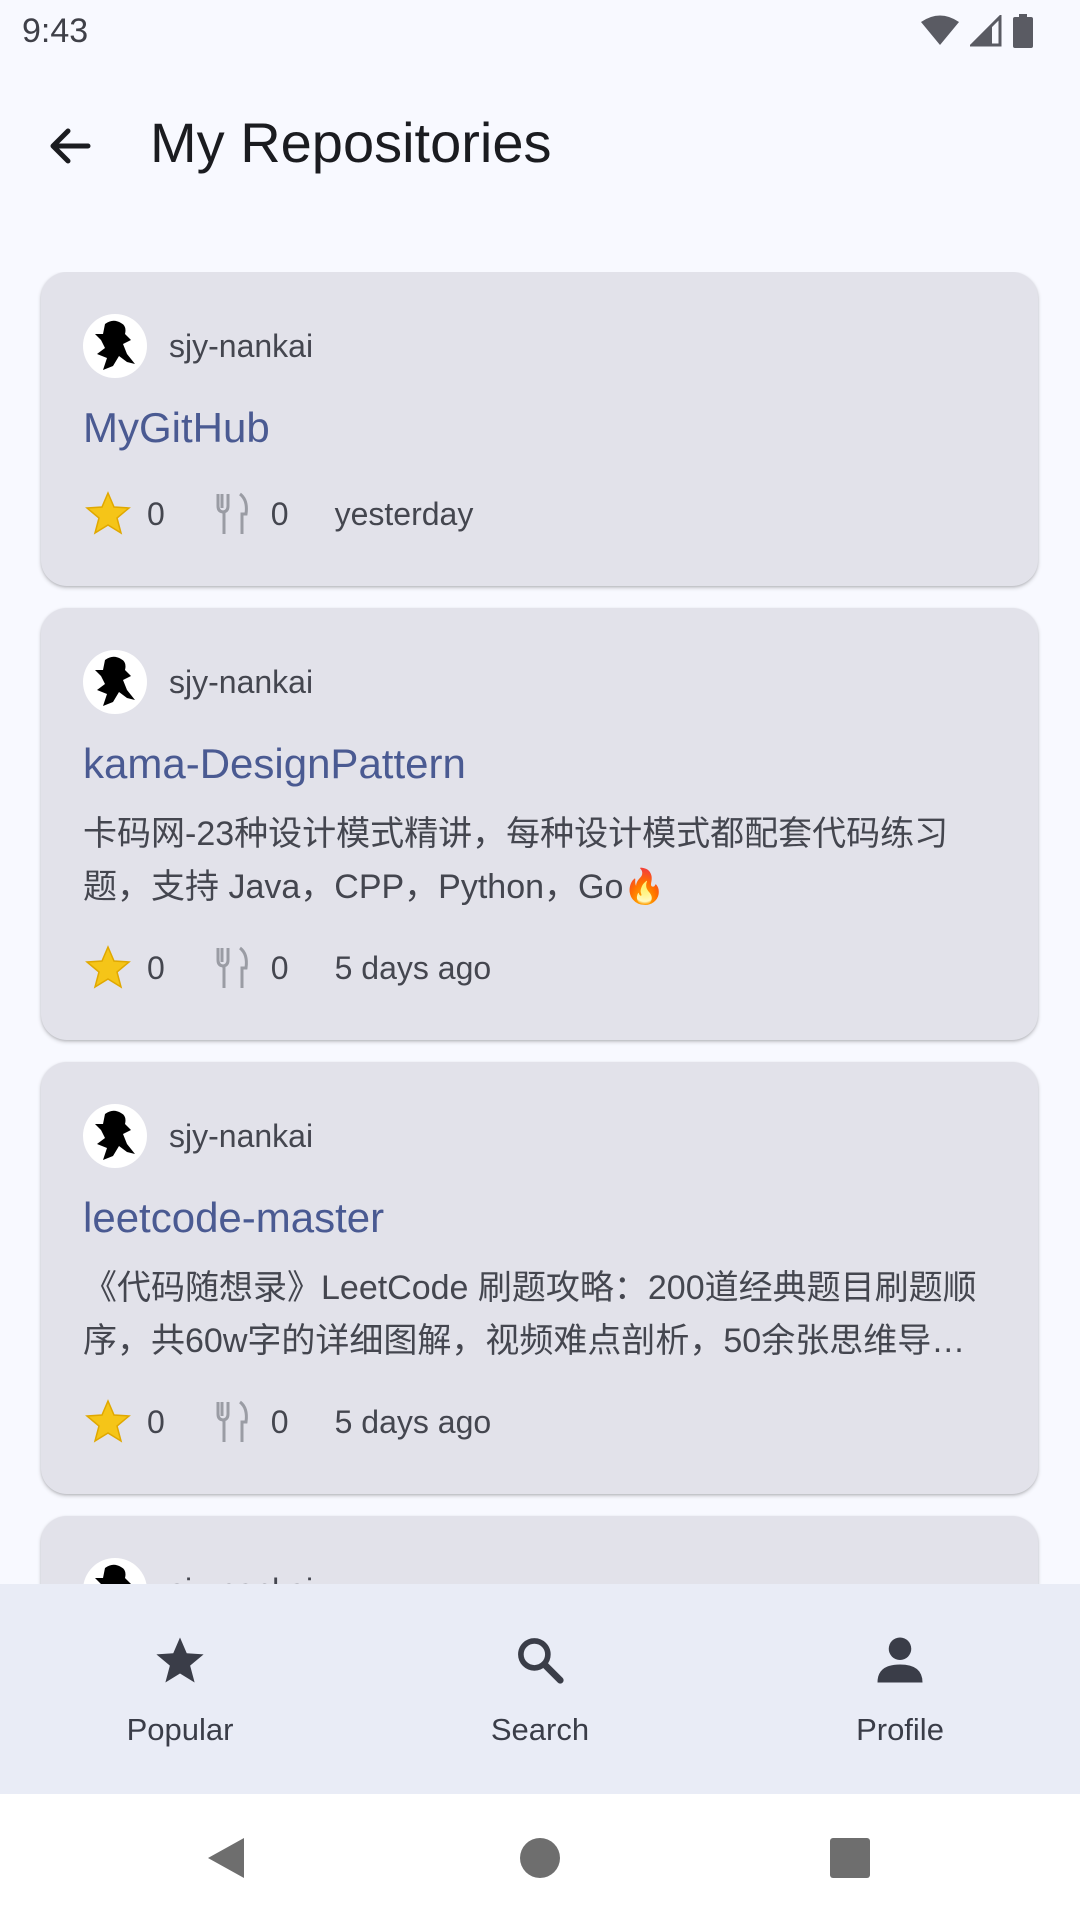 This screenshot has width=1080, height=1920. Describe the element at coordinates (900, 1660) in the screenshot. I see `person-icon` at that location.